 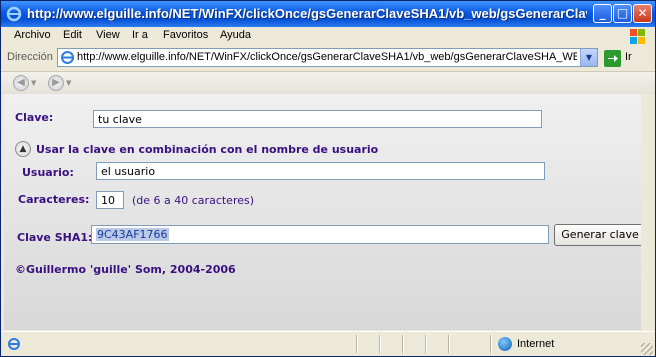 What do you see at coordinates (32, 35) in the screenshot?
I see `menu-archivo: Archivo` at bounding box center [32, 35].